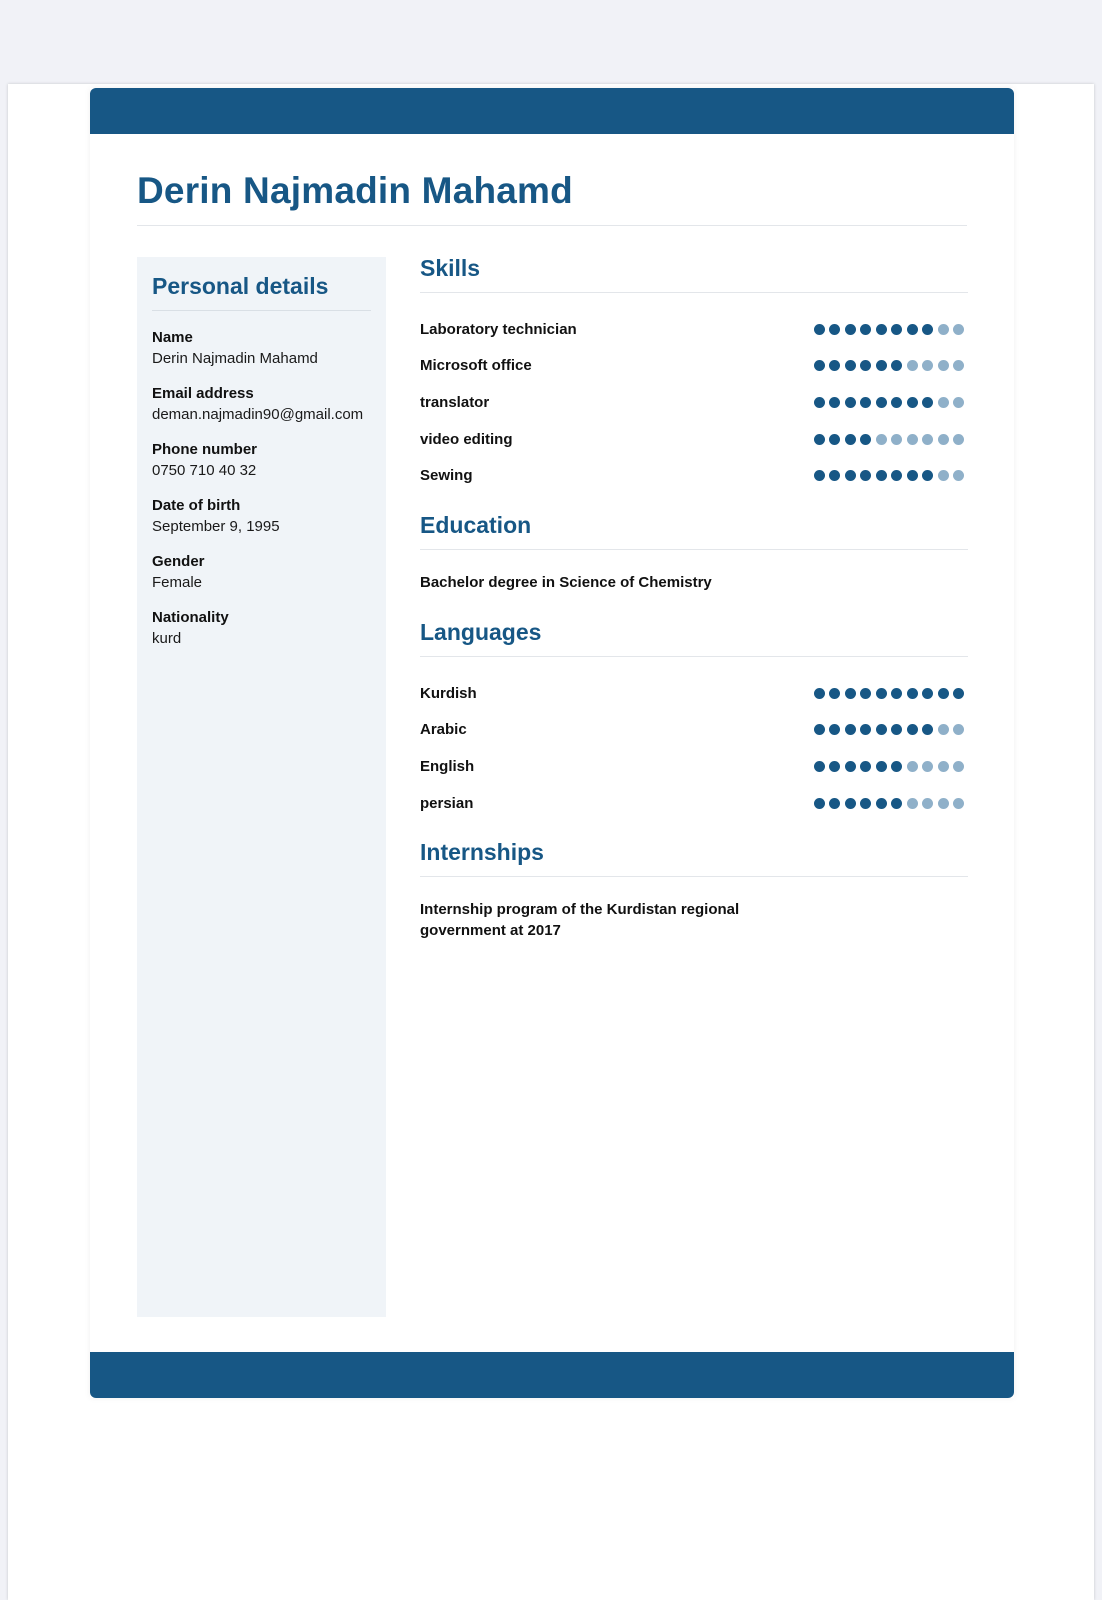 The image size is (1102, 1600). What do you see at coordinates (552, 1375) in the screenshot?
I see `footer-band` at bounding box center [552, 1375].